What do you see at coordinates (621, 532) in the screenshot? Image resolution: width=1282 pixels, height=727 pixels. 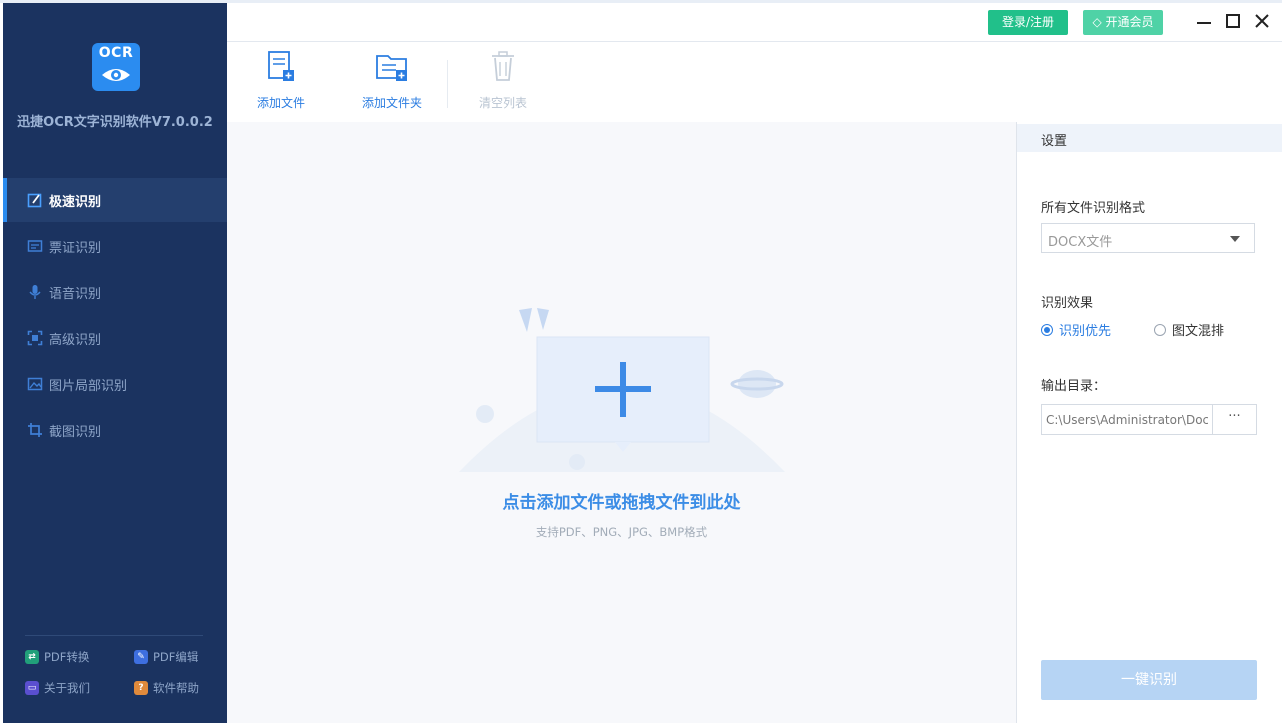 I see `drop-area-subtitle: 支持PDF、PNG、JPG、BMP格式` at bounding box center [621, 532].